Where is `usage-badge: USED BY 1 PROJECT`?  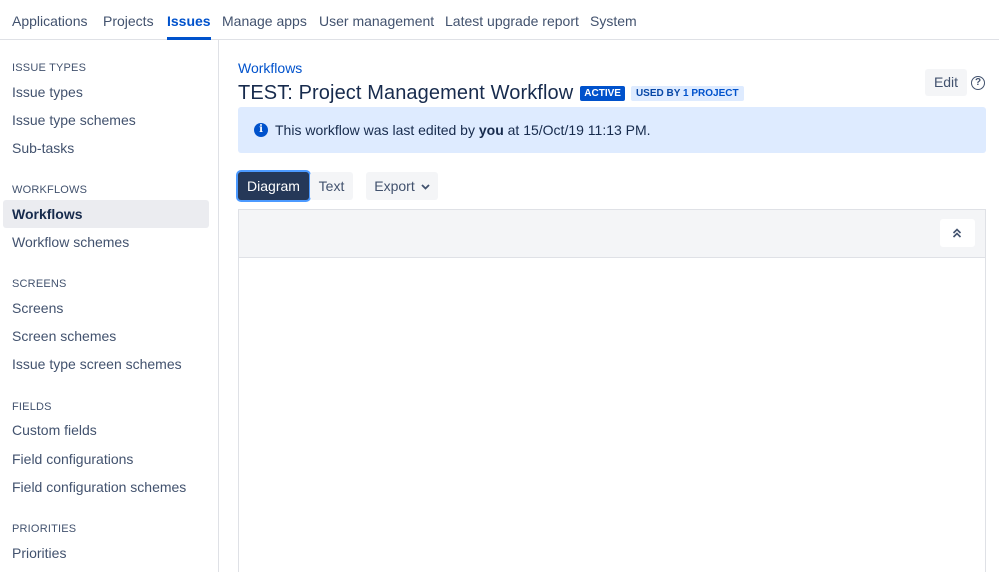
usage-badge: USED BY 1 PROJECT is located at coordinates (687, 93).